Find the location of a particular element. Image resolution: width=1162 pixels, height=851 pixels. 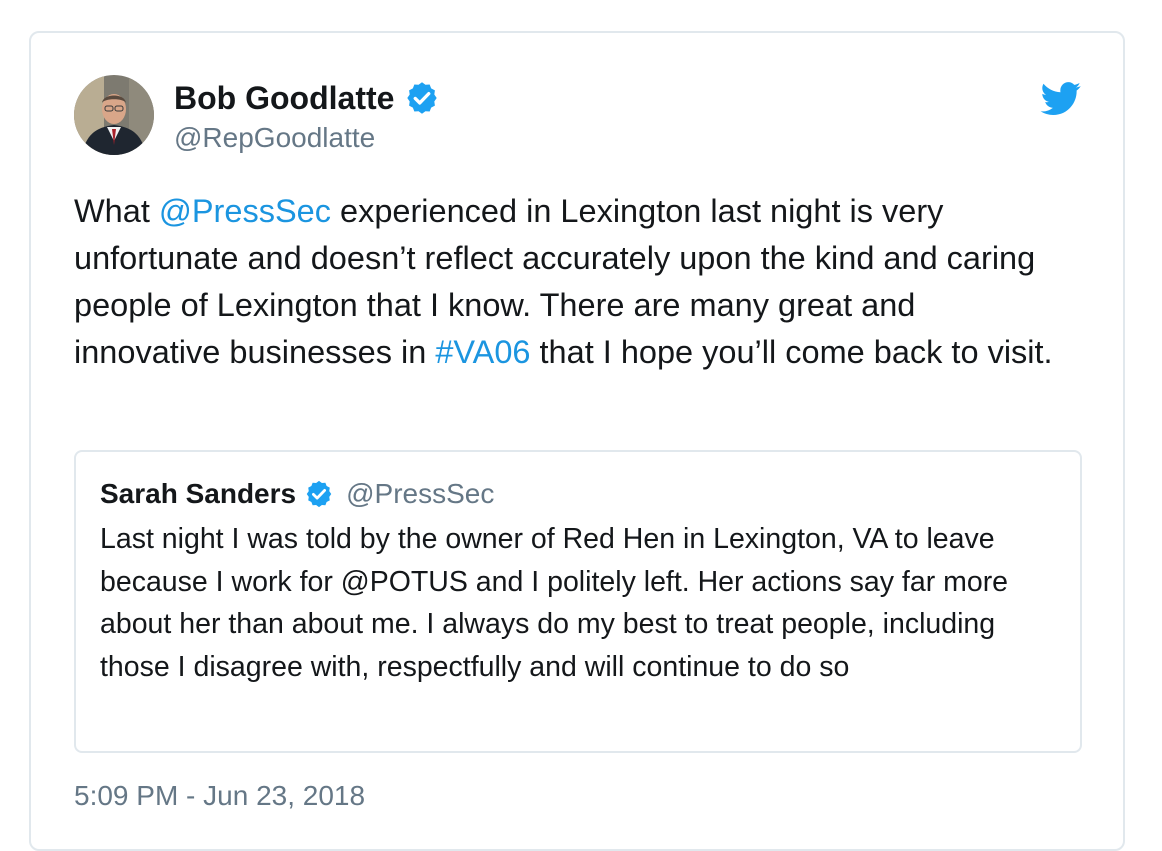

author-handle: @RepGoodlatte is located at coordinates (274, 138).